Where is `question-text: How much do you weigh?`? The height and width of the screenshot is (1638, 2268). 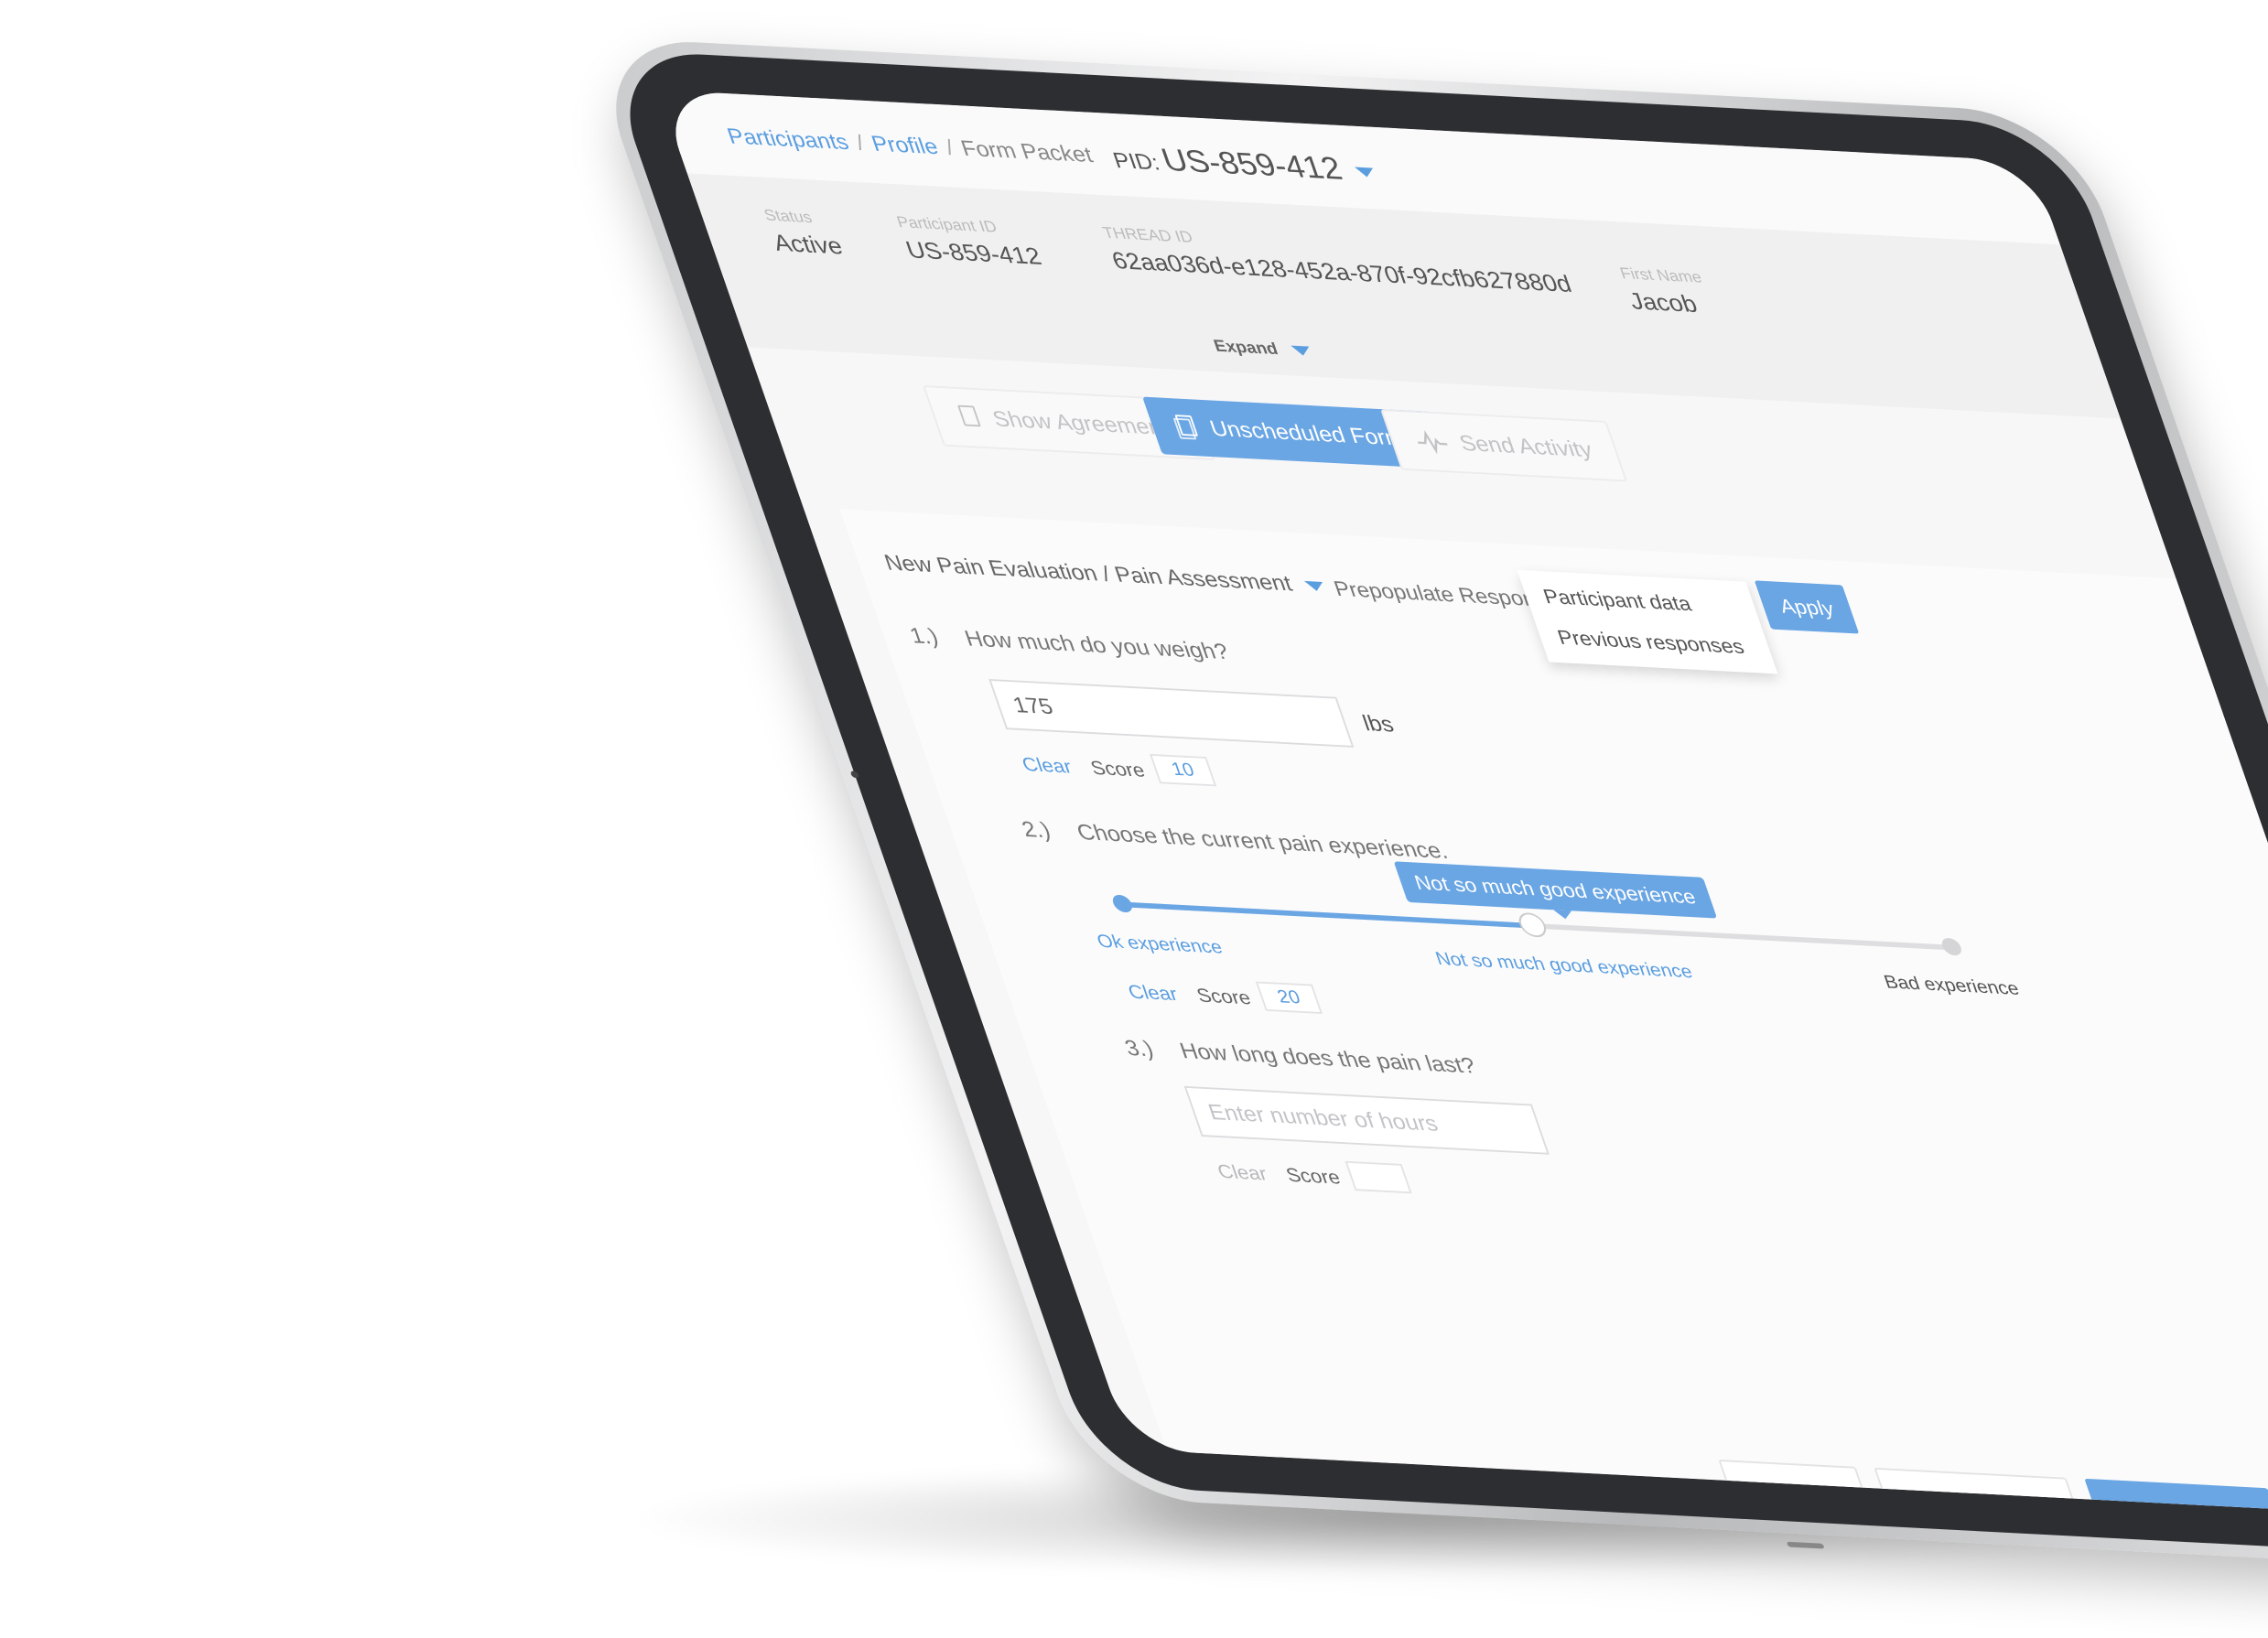 question-text: How much do you weigh? is located at coordinates (1096, 645).